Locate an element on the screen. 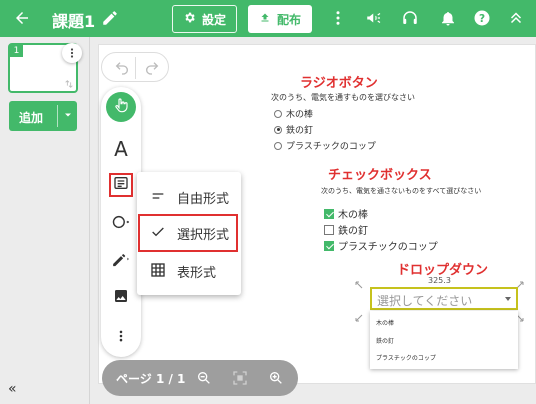  checkbox is located at coordinates (329, 229).